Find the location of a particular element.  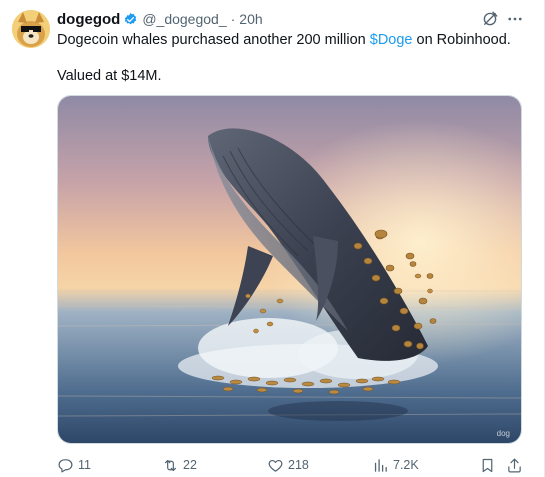

views-icon is located at coordinates (380, 465).